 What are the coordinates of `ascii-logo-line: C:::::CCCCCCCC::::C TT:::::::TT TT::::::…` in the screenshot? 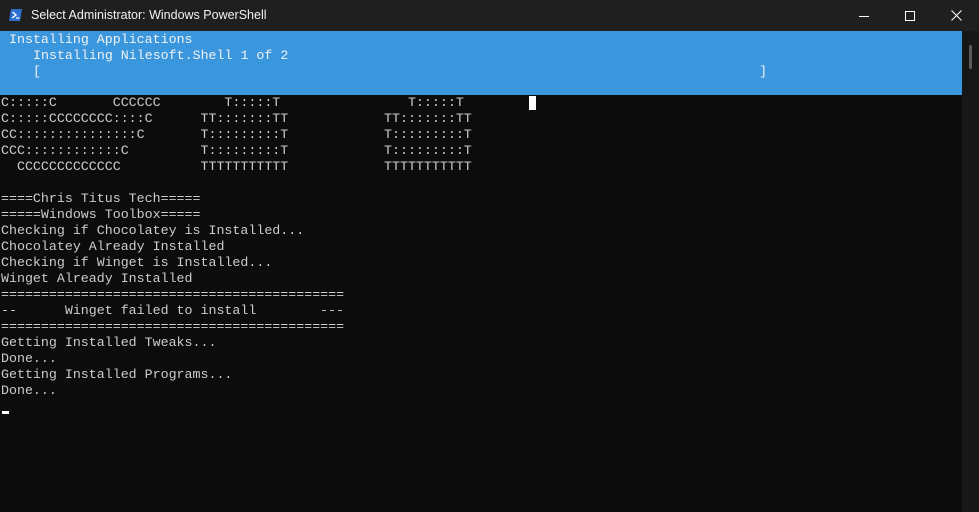 It's located at (236, 118).